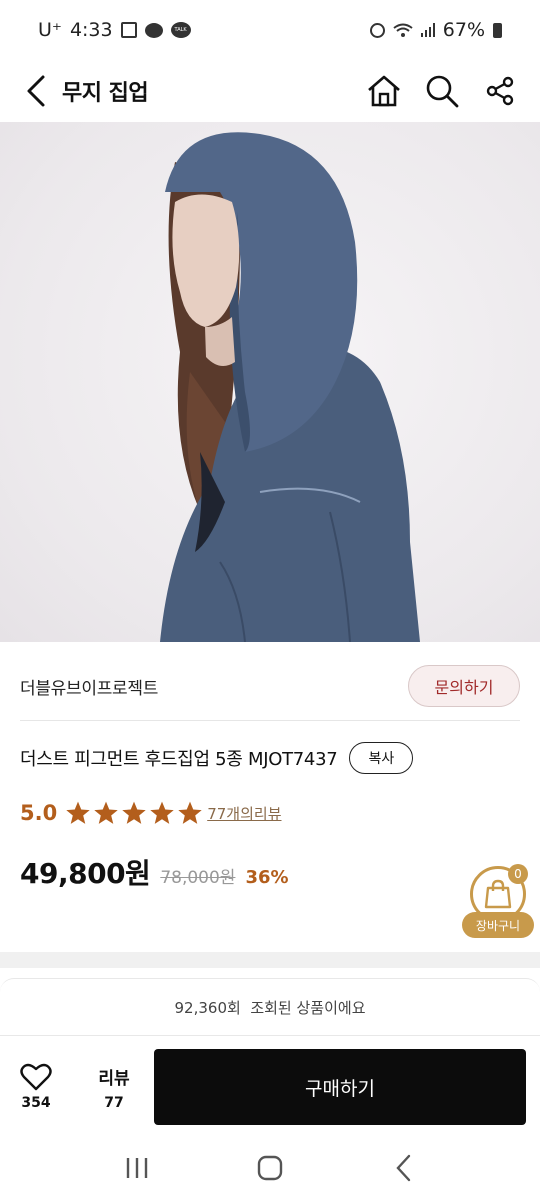 Image resolution: width=540 pixels, height=1200 pixels. What do you see at coordinates (427, 30) in the screenshot?
I see `signal-icon` at bounding box center [427, 30].